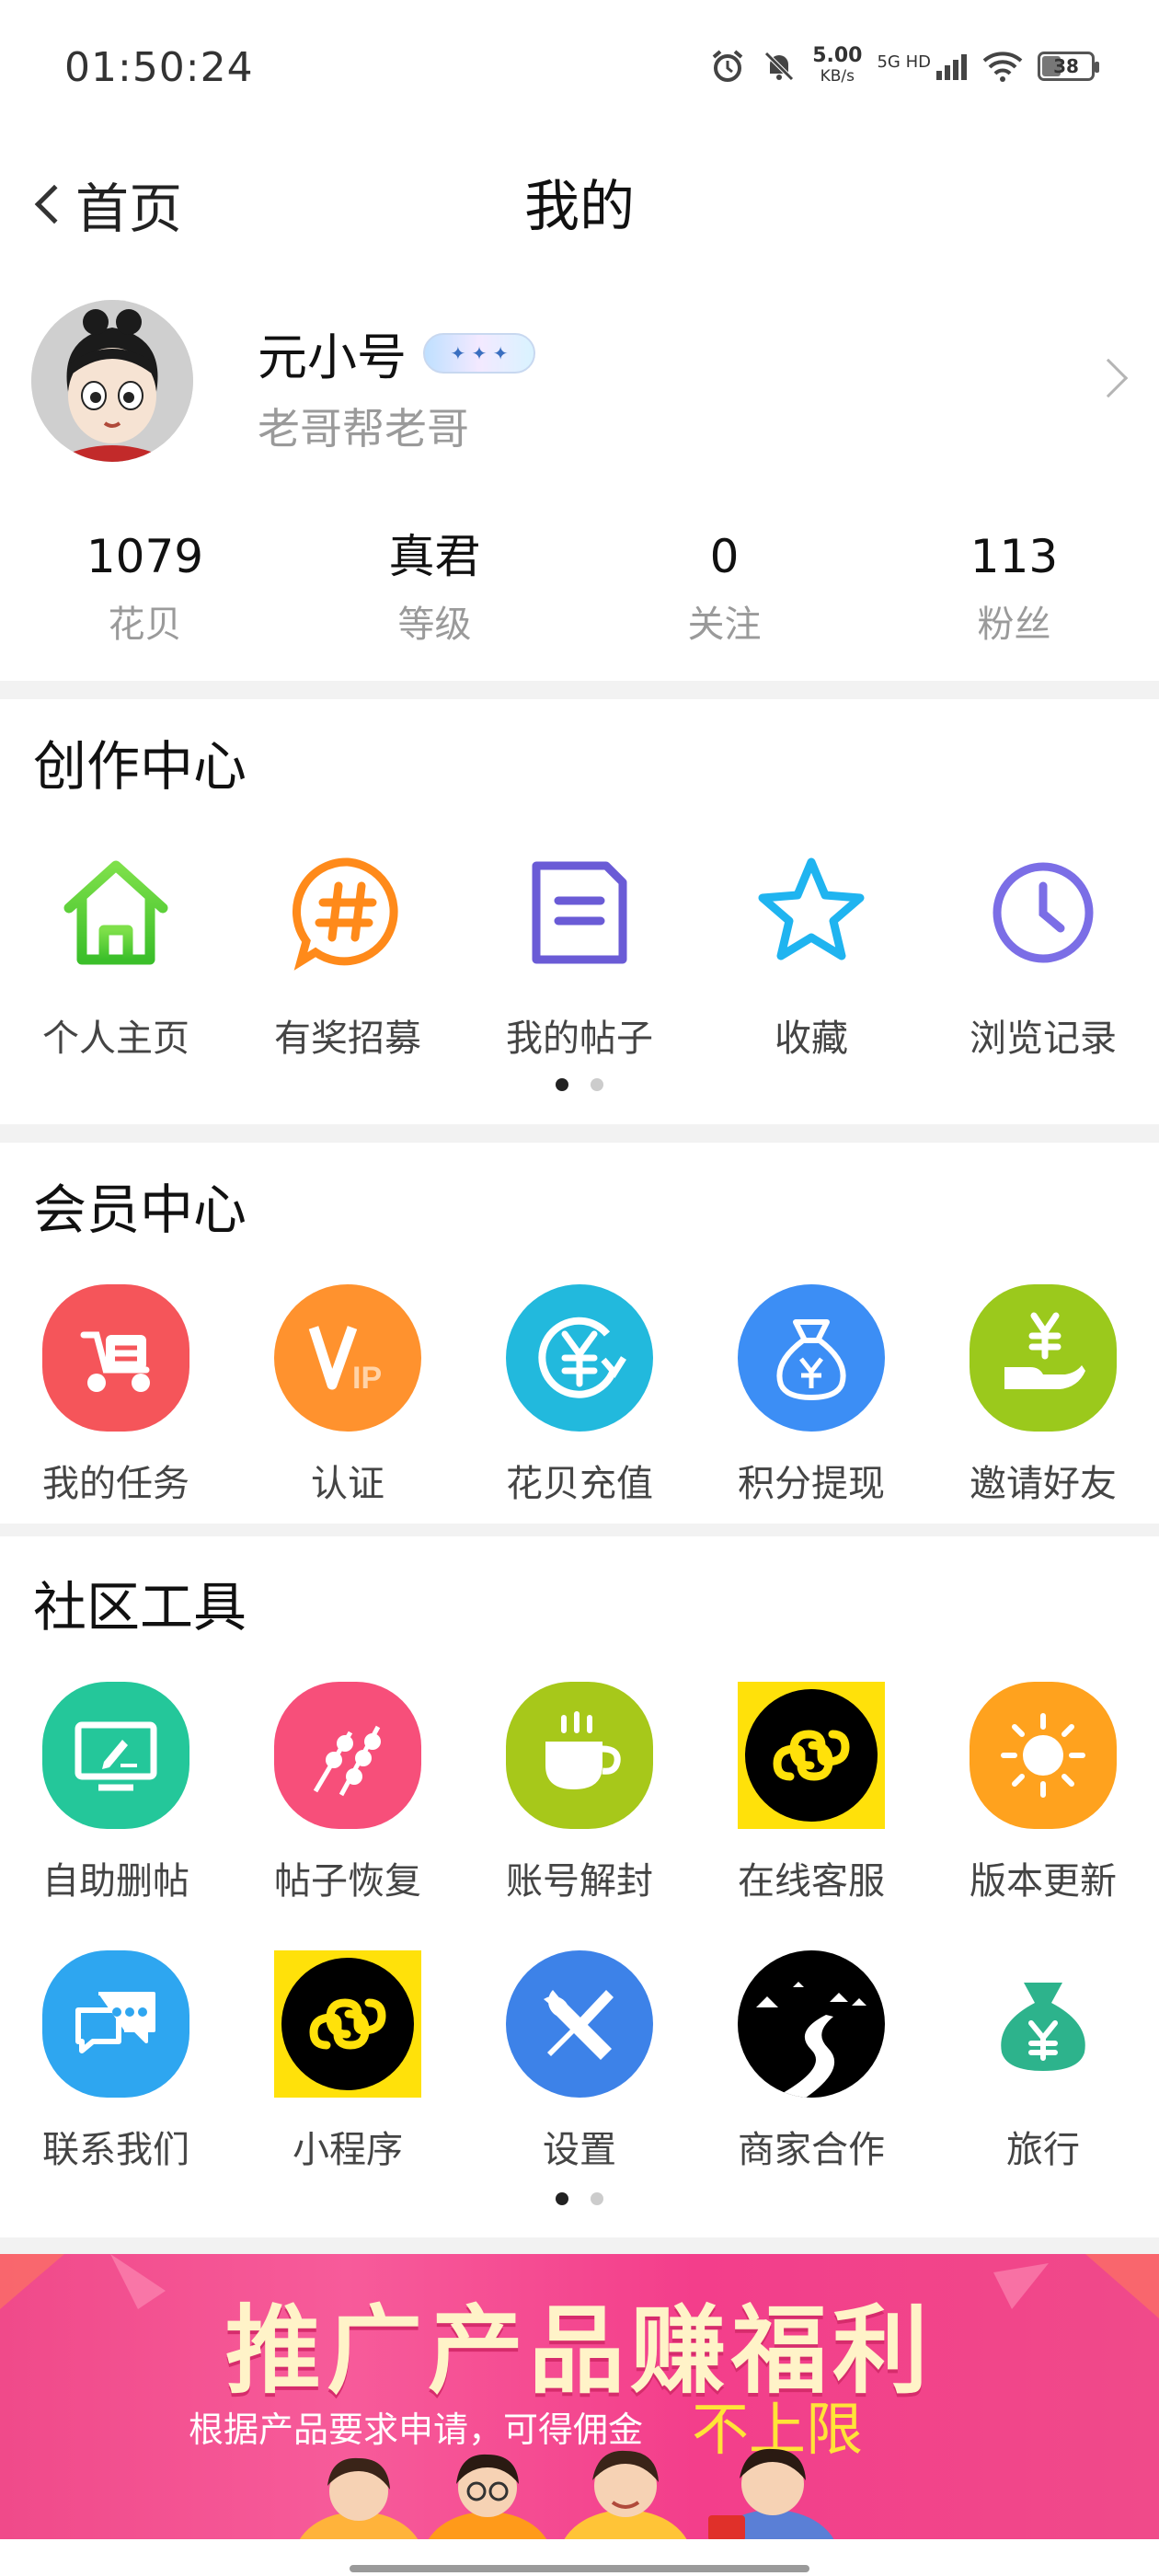 This screenshot has height=2576, width=1159. What do you see at coordinates (904, 62) in the screenshot?
I see `network-label: 5G HD` at bounding box center [904, 62].